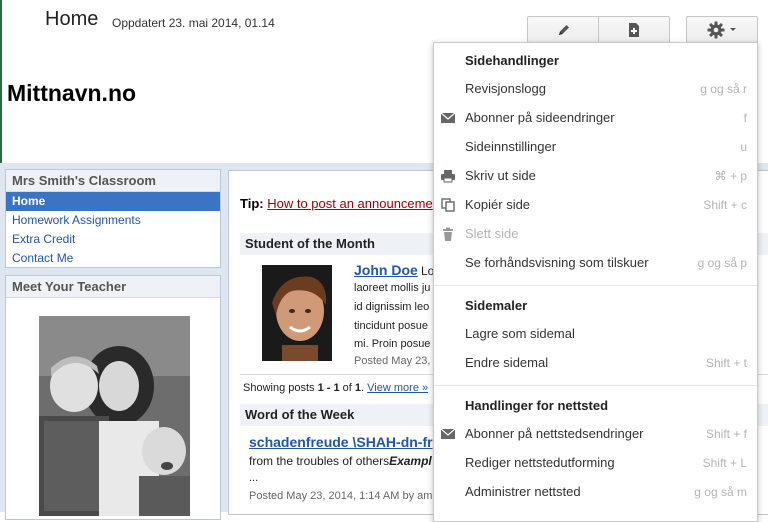 Image resolution: width=768 pixels, height=522 pixels. Describe the element at coordinates (725, 205) in the screenshot. I see `menu-item-shortcut: Shift + c` at that location.